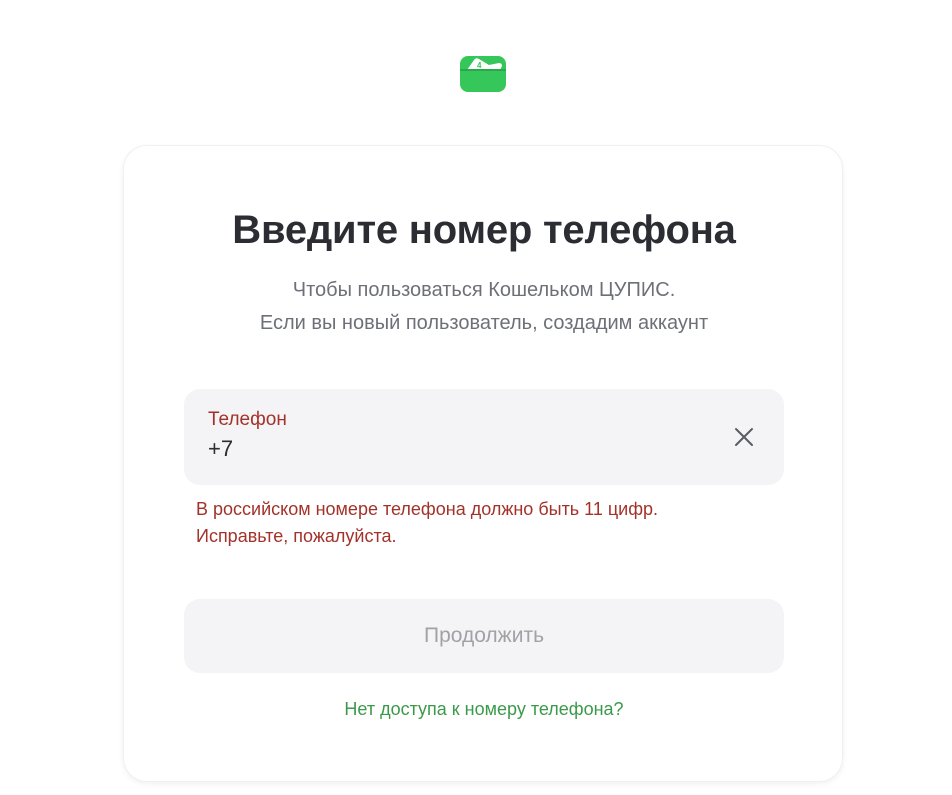 The width and height of the screenshot is (952, 795). I want to click on wallet-icon: 4, so click(483, 74).